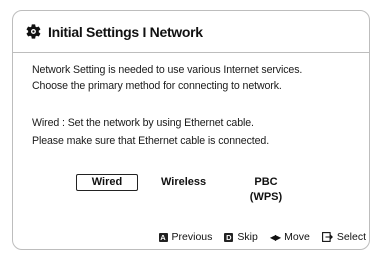 Image resolution: width=382 pixels, height=259 pixels. What do you see at coordinates (351, 237) in the screenshot?
I see `select-label: Select` at bounding box center [351, 237].